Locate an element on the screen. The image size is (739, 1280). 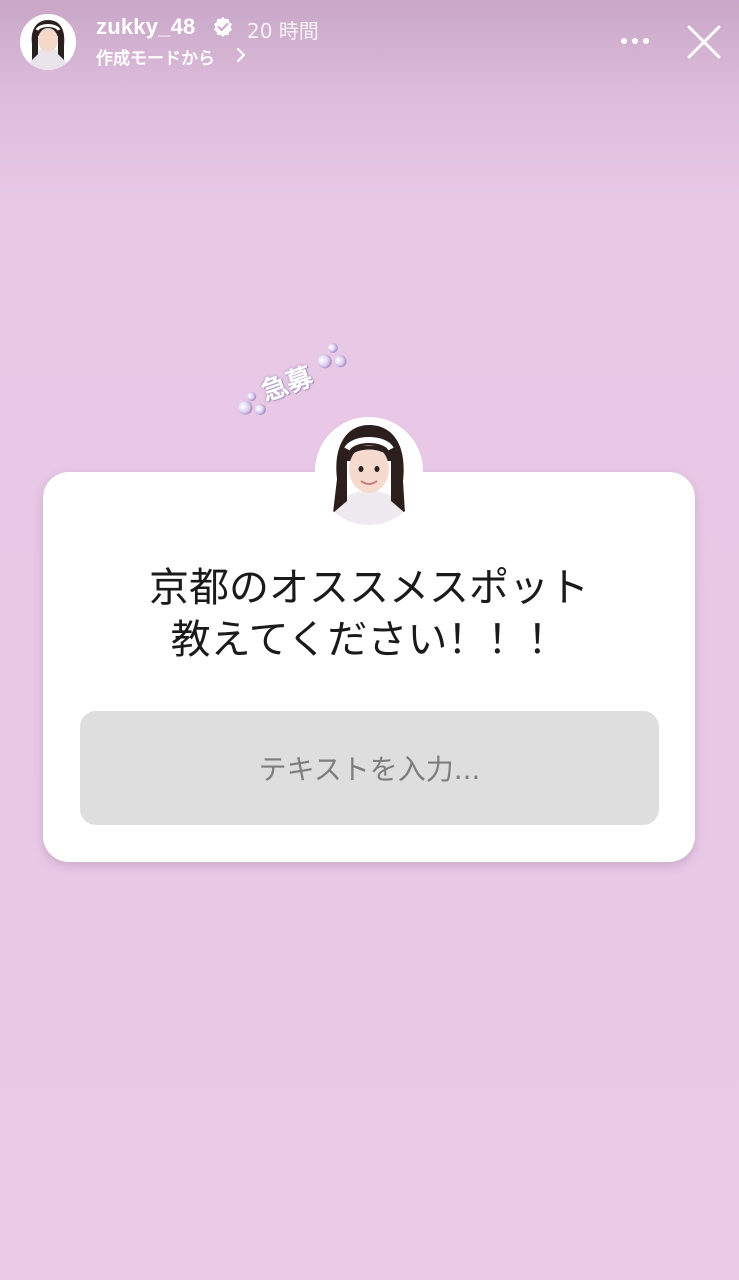
question-avatar is located at coordinates (369, 471).